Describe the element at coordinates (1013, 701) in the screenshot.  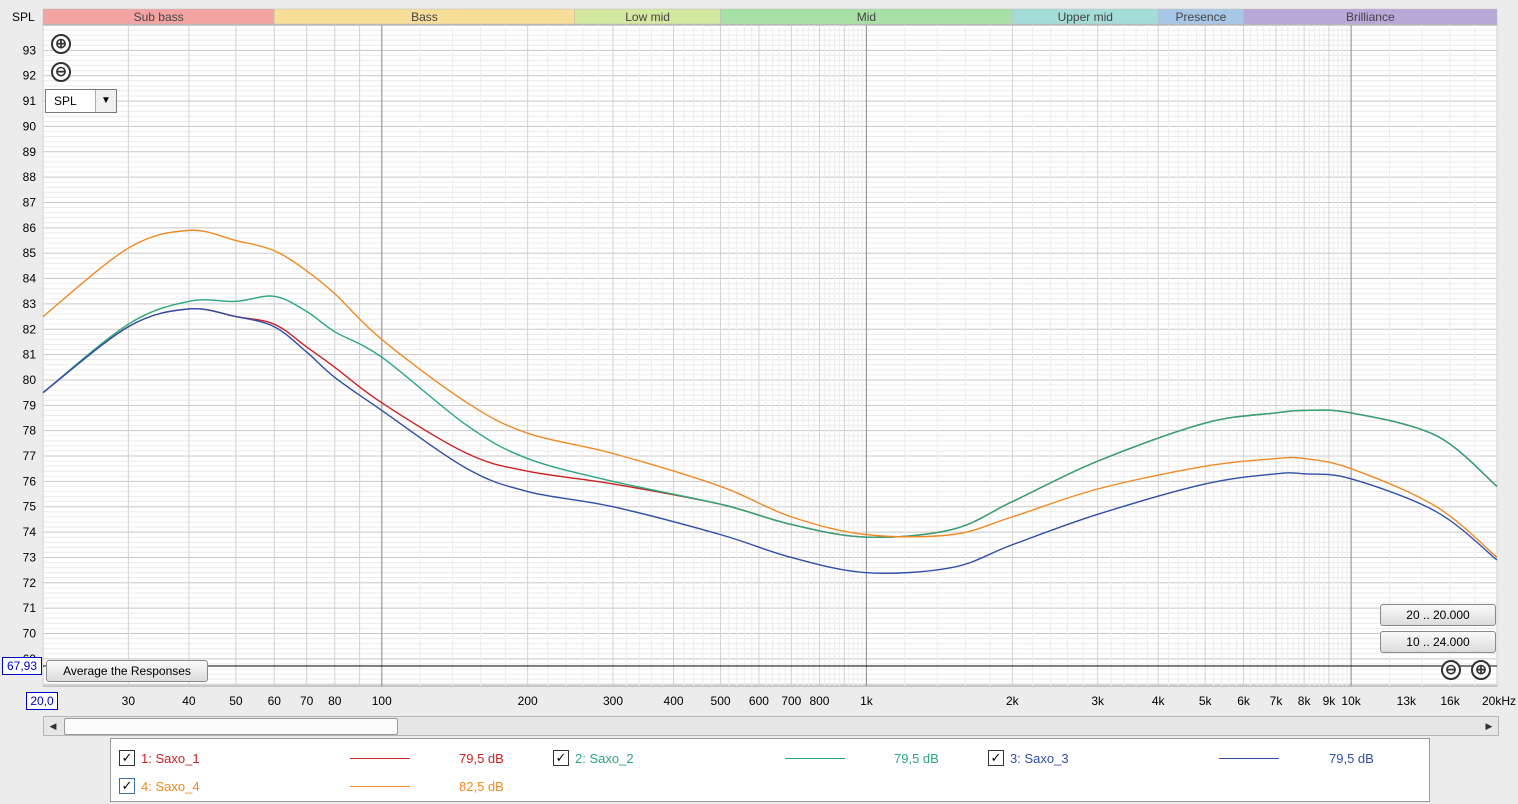
I see `x-tick-label: 2k` at that location.